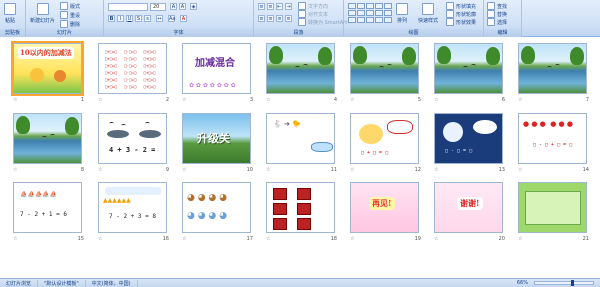  What do you see at coordinates (42, 13) in the screenshot?
I see `new-slide-button: 新建幻灯片` at bounding box center [42, 13].